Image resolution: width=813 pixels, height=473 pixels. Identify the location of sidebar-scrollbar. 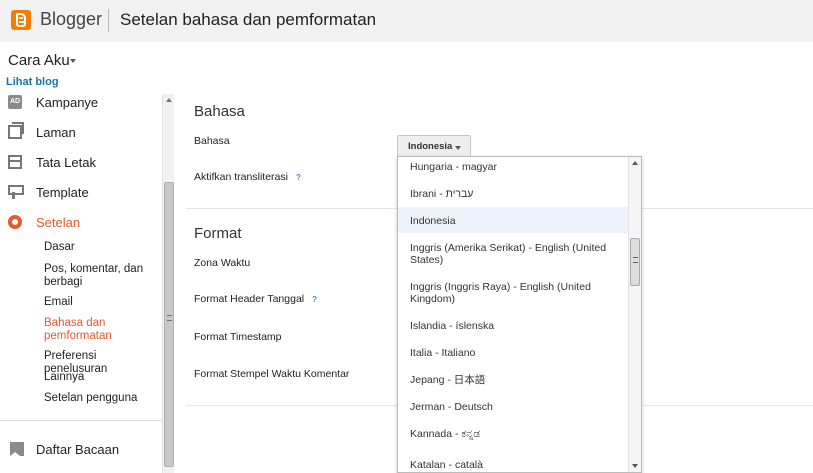
(168, 283).